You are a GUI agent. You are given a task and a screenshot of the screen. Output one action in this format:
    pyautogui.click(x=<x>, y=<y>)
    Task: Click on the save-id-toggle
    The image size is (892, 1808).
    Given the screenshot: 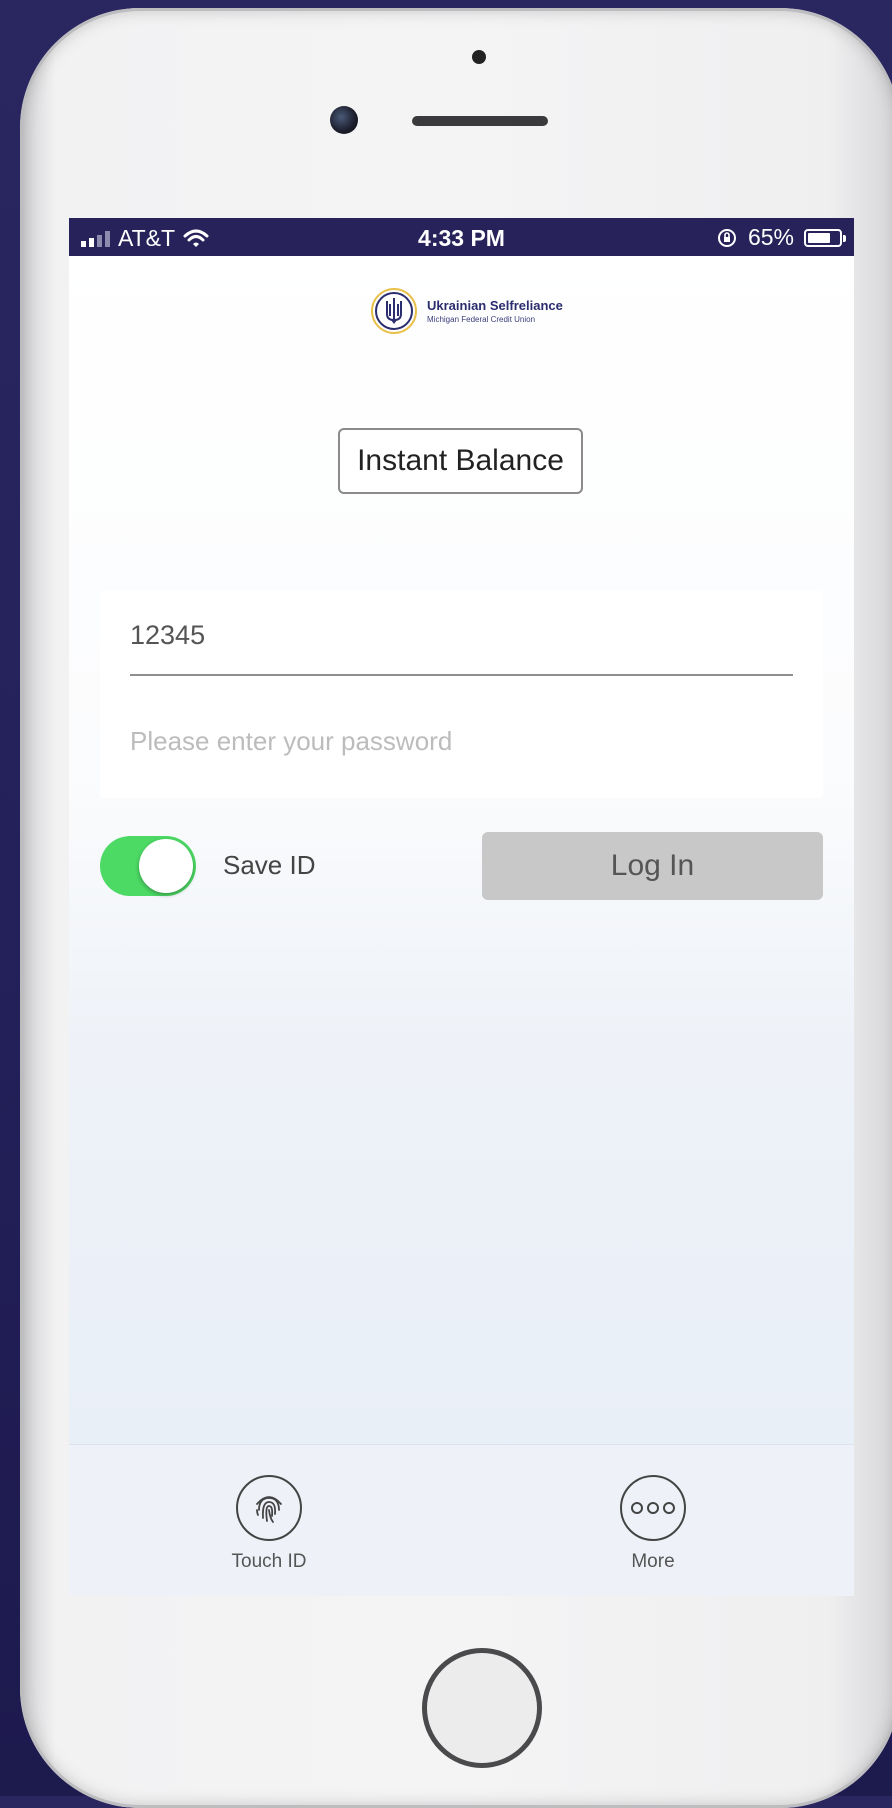 What is the action you would take?
    pyautogui.click(x=148, y=866)
    